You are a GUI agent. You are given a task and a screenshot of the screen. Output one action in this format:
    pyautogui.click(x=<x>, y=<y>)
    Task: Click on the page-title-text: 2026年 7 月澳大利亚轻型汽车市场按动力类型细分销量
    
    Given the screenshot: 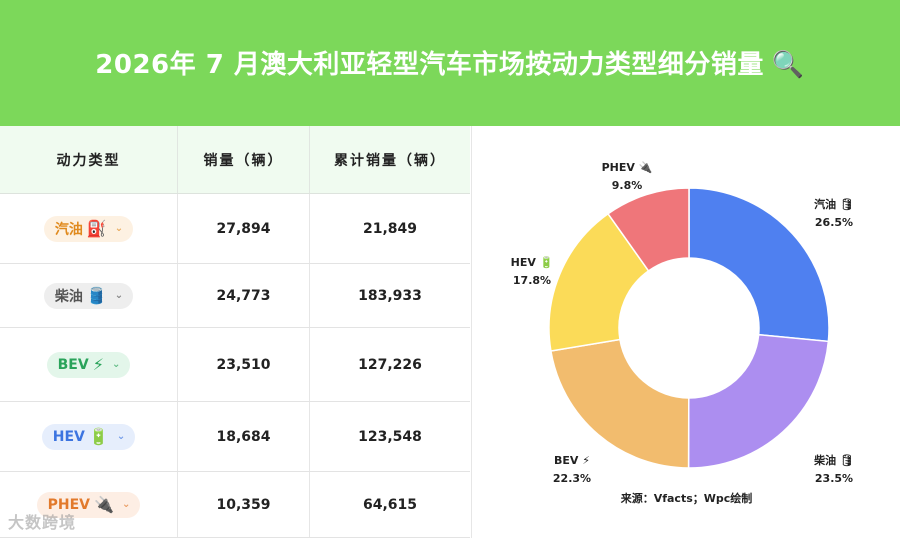 What is the action you would take?
    pyautogui.click(x=429, y=64)
    